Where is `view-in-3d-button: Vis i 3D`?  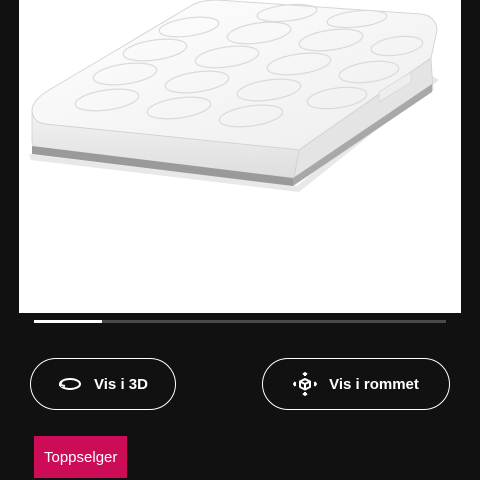 view-in-3d-button: Vis i 3D is located at coordinates (103, 384).